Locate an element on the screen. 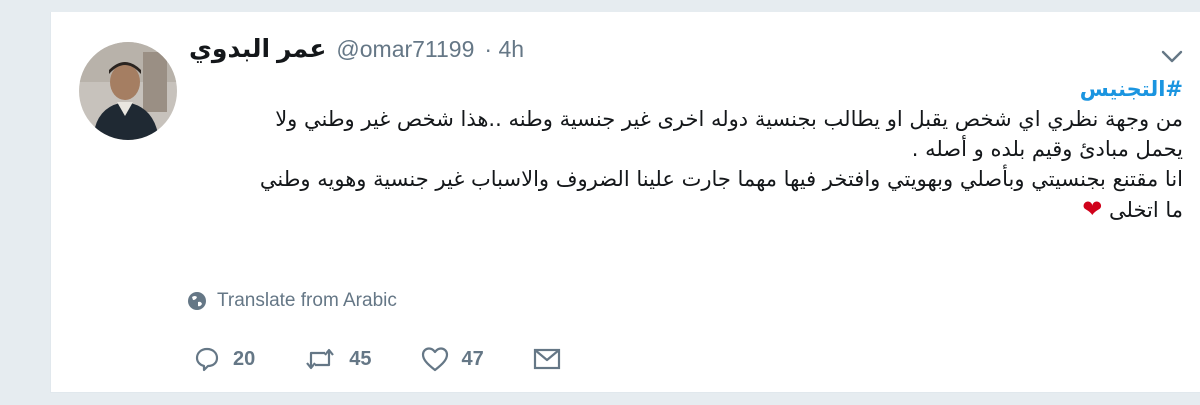 This screenshot has width=1200, height=405. heart-emoji: ❤ is located at coordinates (1092, 209).